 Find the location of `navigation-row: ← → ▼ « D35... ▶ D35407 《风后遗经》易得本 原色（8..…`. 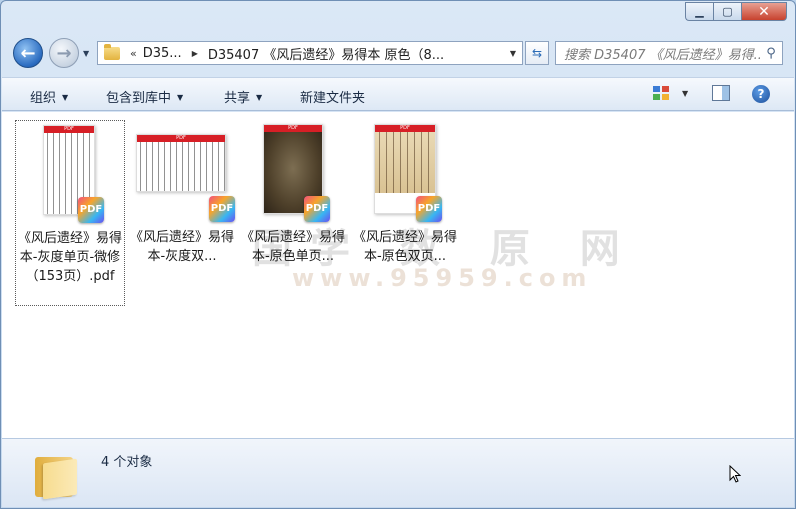

navigation-row: ← → ▼ « D35... ▶ D35407 《风后遗经》易得本 原色（8..… is located at coordinates (399, 54).